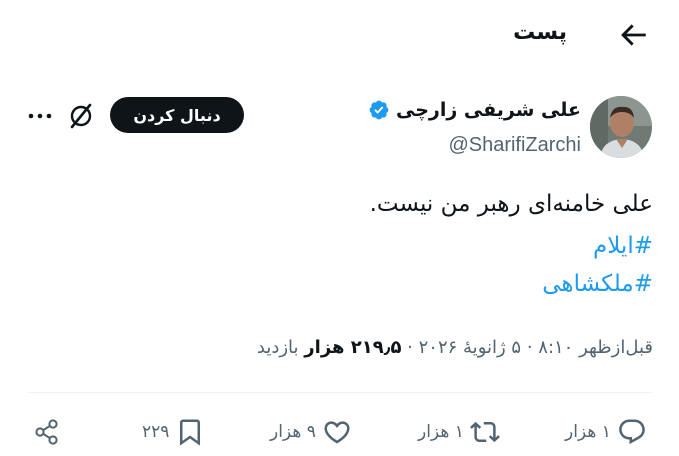  What do you see at coordinates (595, 347) in the screenshot?
I see `tweet-time: قبل‌ازظهر ۸:۱۰` at bounding box center [595, 347].